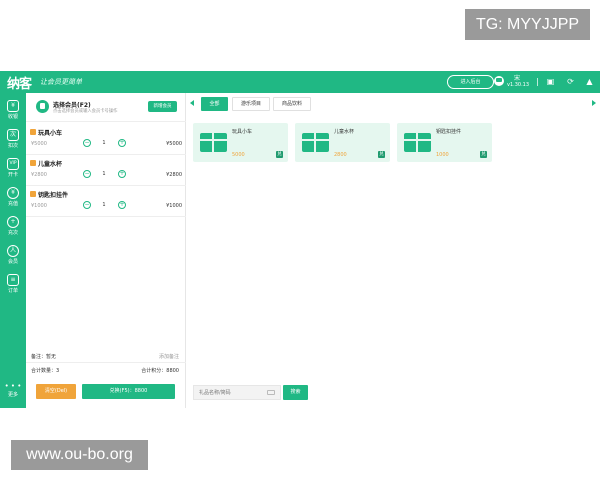 The height and width of the screenshot is (480, 600). What do you see at coordinates (342, 142) in the screenshot?
I see `product-card: 儿童水杯 2800 兑` at bounding box center [342, 142].